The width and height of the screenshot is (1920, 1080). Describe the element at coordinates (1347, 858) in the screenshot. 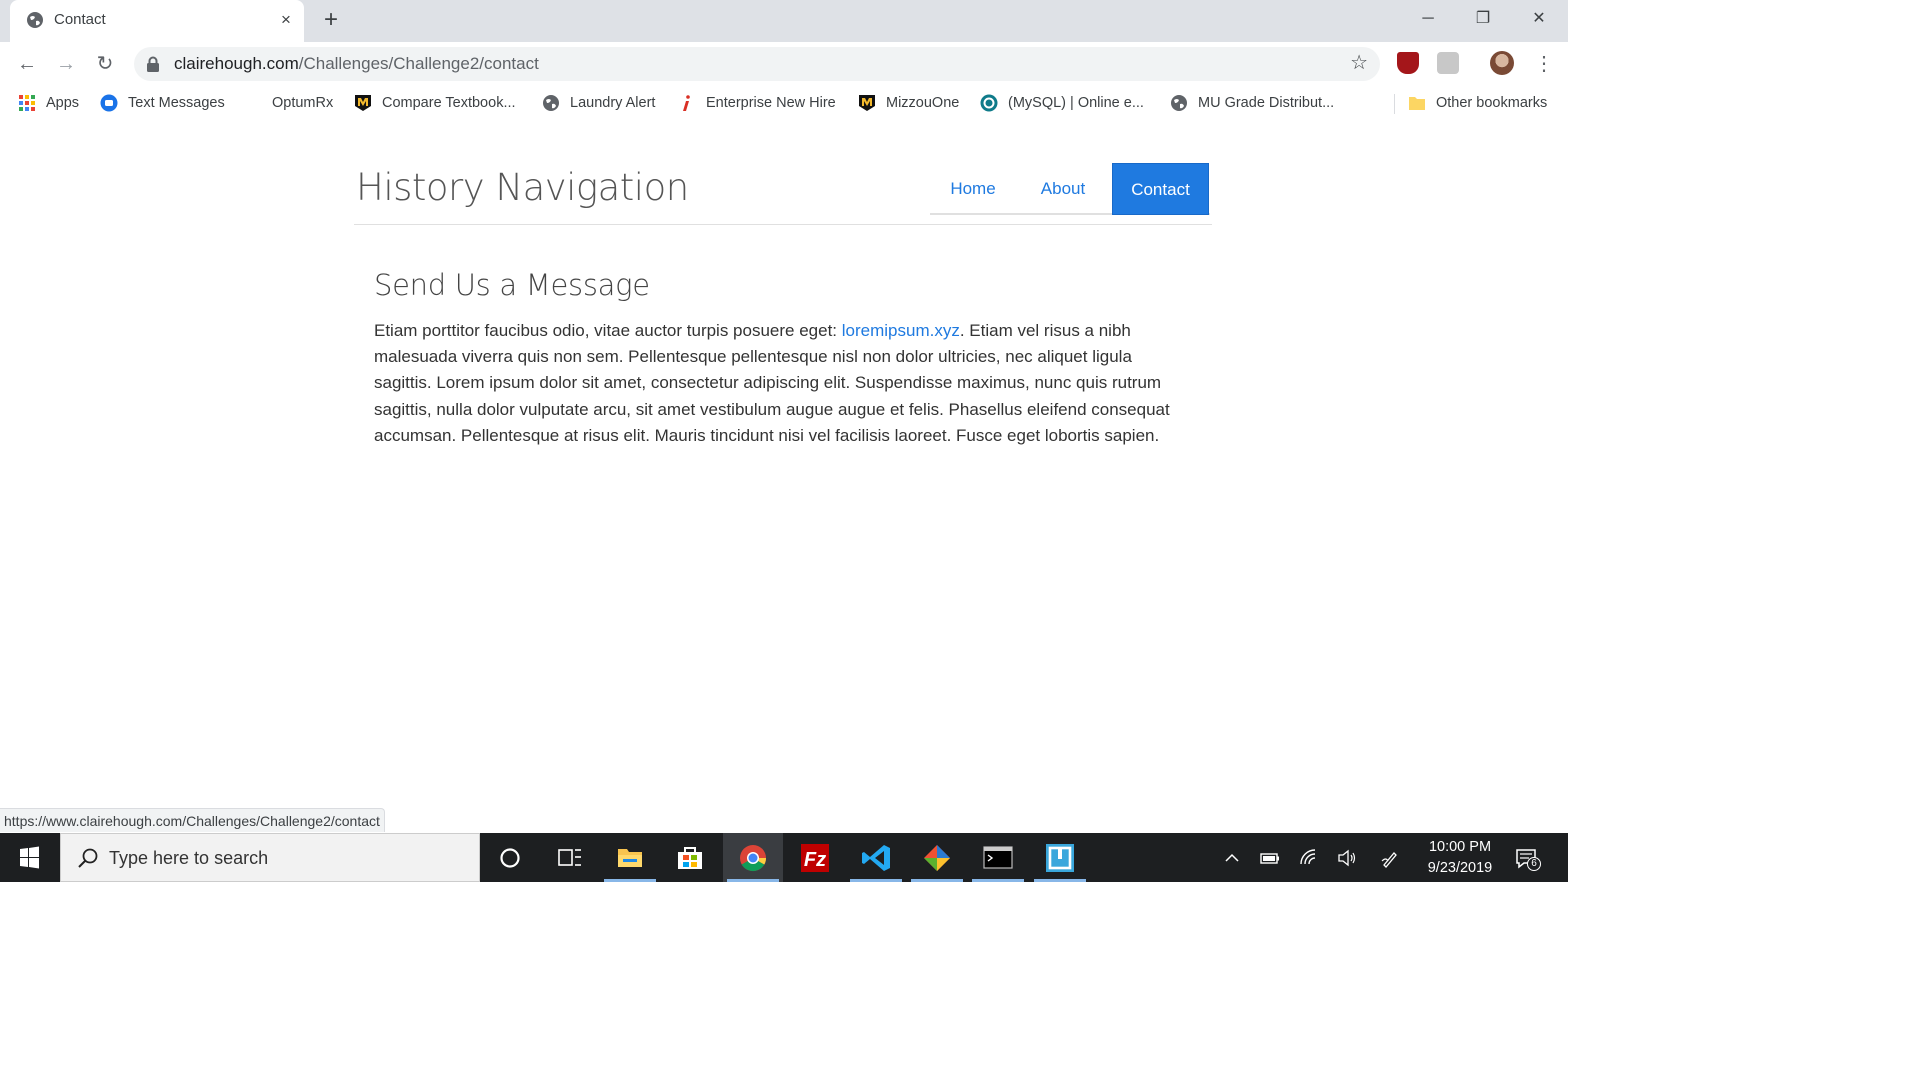

I see `volume-icon` at that location.